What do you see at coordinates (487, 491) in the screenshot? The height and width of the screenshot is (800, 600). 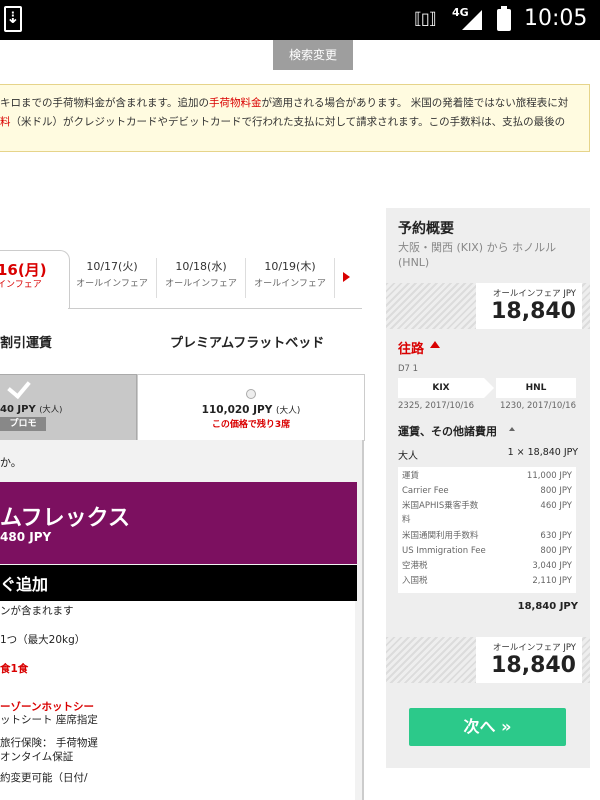 I see `fee-row: Carrier Fee 800 JPY` at bounding box center [487, 491].